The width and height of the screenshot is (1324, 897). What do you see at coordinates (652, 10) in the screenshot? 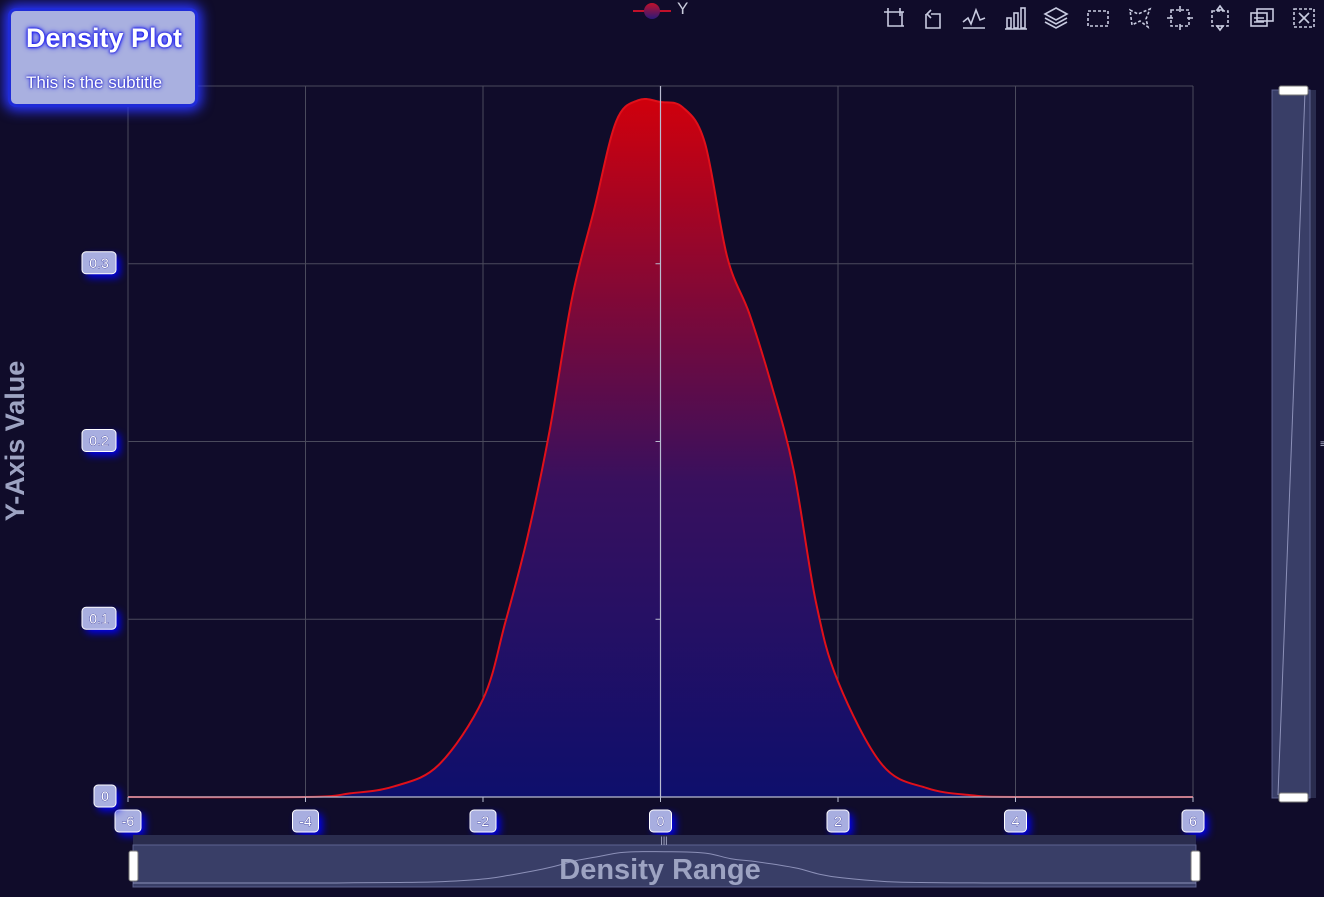
I see `legend-marker-icon` at bounding box center [652, 10].